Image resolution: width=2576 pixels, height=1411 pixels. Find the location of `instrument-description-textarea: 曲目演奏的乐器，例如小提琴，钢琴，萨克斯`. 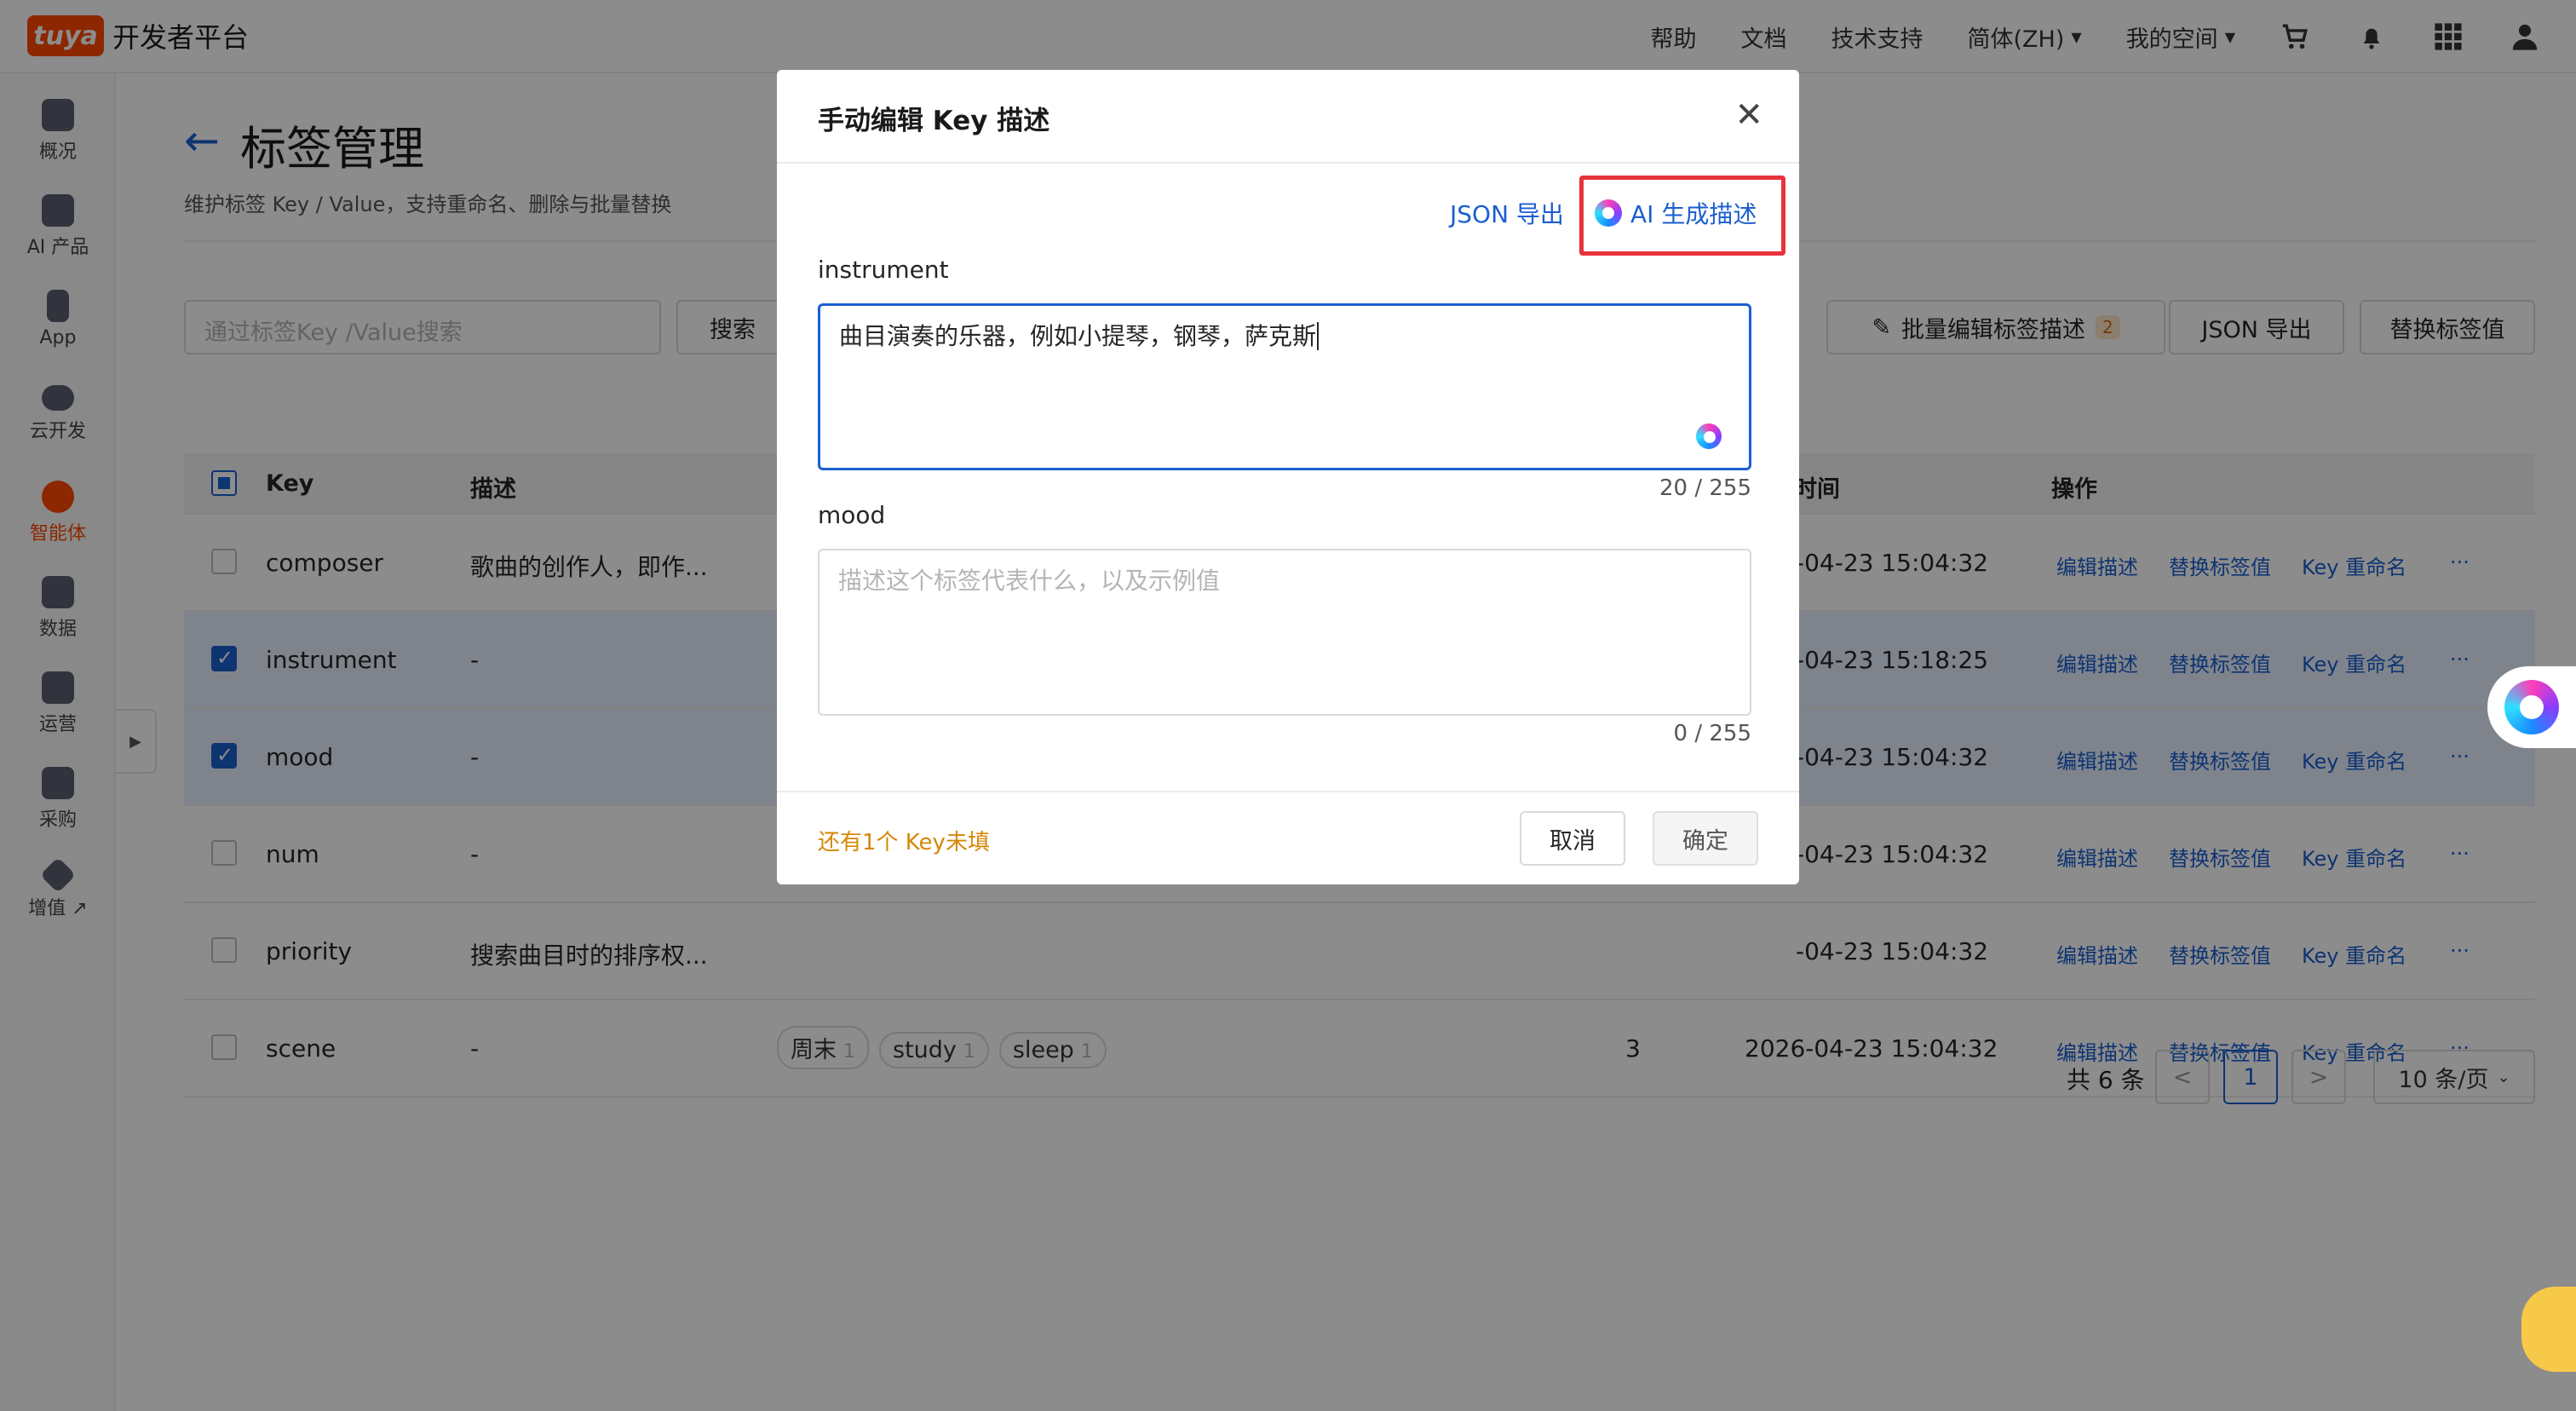

instrument-description-textarea: 曲目演奏的乐器，例如小提琴，钢琴，萨克斯 is located at coordinates (1285, 386).